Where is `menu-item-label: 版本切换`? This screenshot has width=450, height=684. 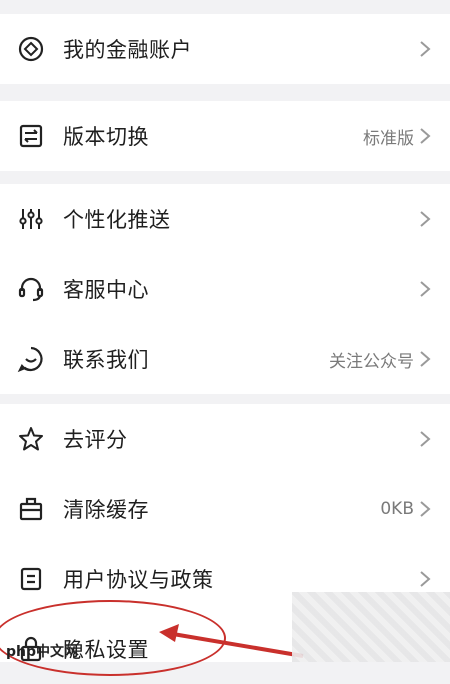
menu-item-label: 版本切换 is located at coordinates (106, 137).